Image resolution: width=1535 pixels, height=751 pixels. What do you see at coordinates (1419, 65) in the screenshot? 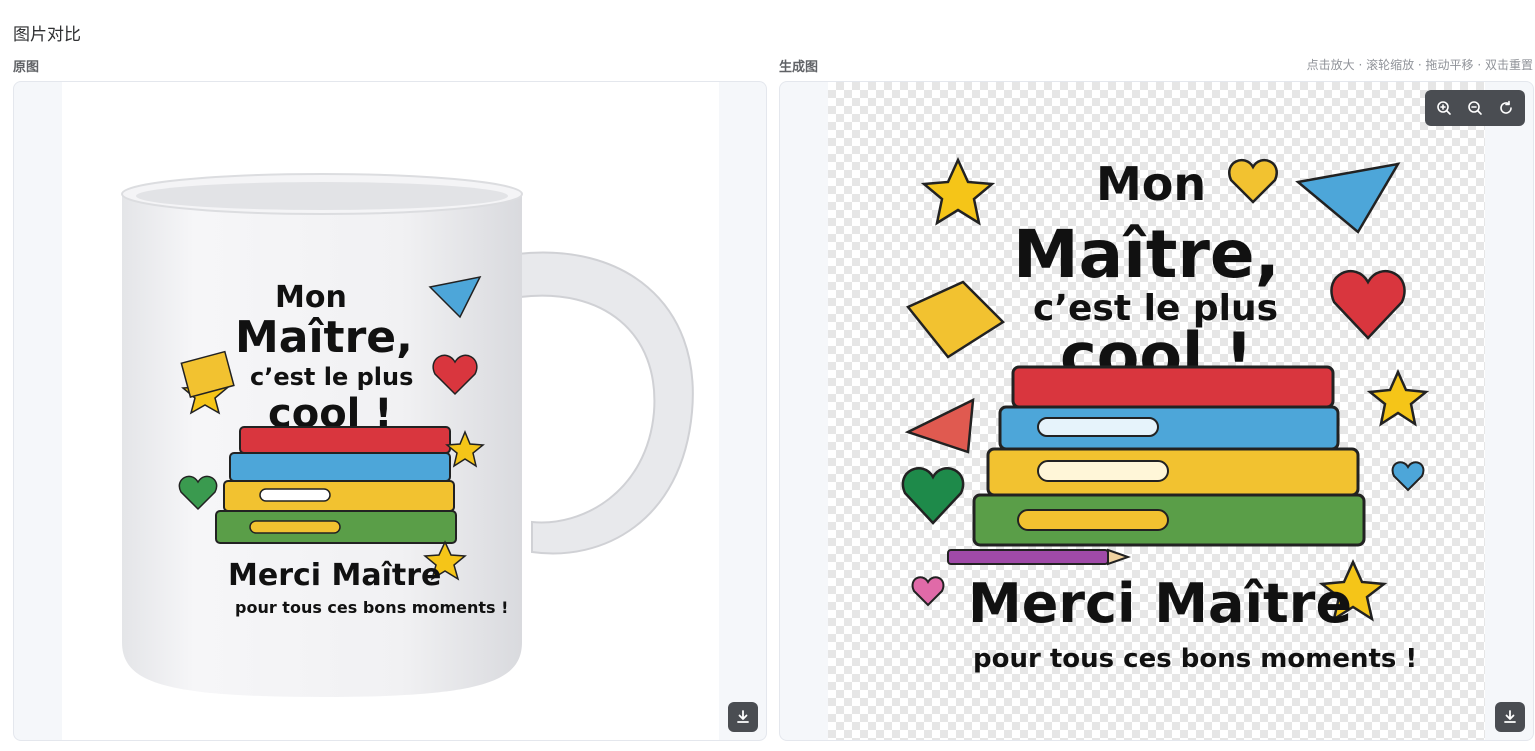
I see `generated-hint: 点击放大 · 滚轮缩放 · 拖动平移 · 双击重置` at bounding box center [1419, 65].